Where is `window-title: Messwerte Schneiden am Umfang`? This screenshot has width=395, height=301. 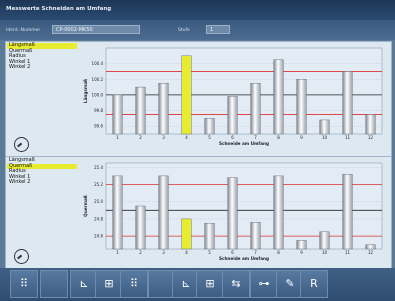 window-title: Messwerte Schneiden am Umfang is located at coordinates (59, 9).